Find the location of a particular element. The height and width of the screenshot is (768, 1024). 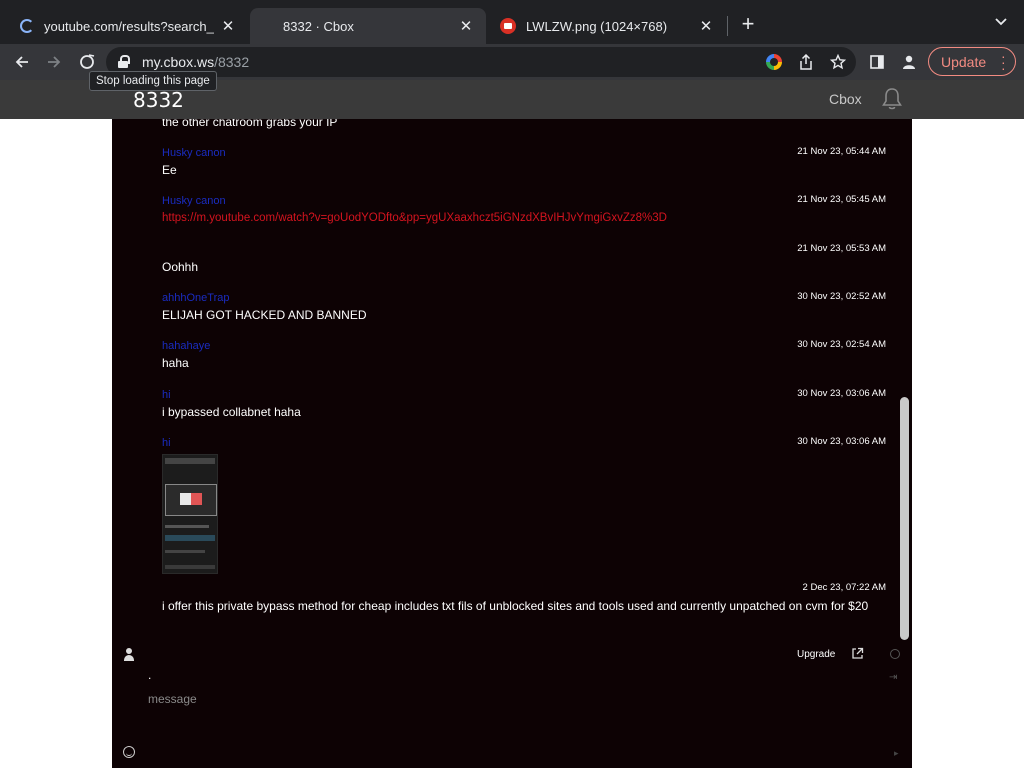

star-icon is located at coordinates (838, 62).